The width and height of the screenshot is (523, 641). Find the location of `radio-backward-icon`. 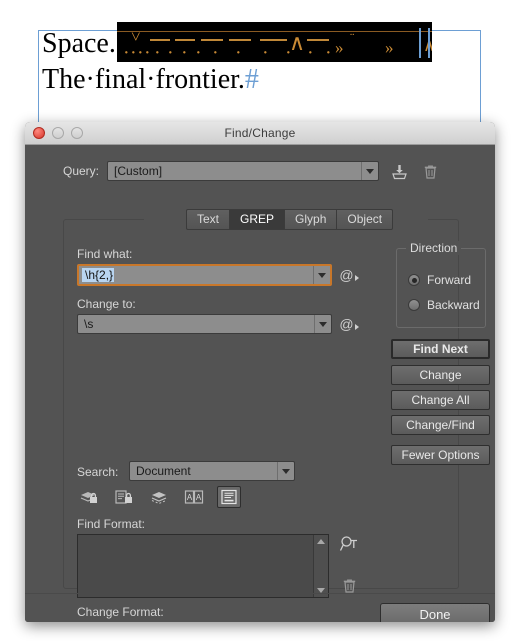

radio-backward-icon is located at coordinates (414, 305).